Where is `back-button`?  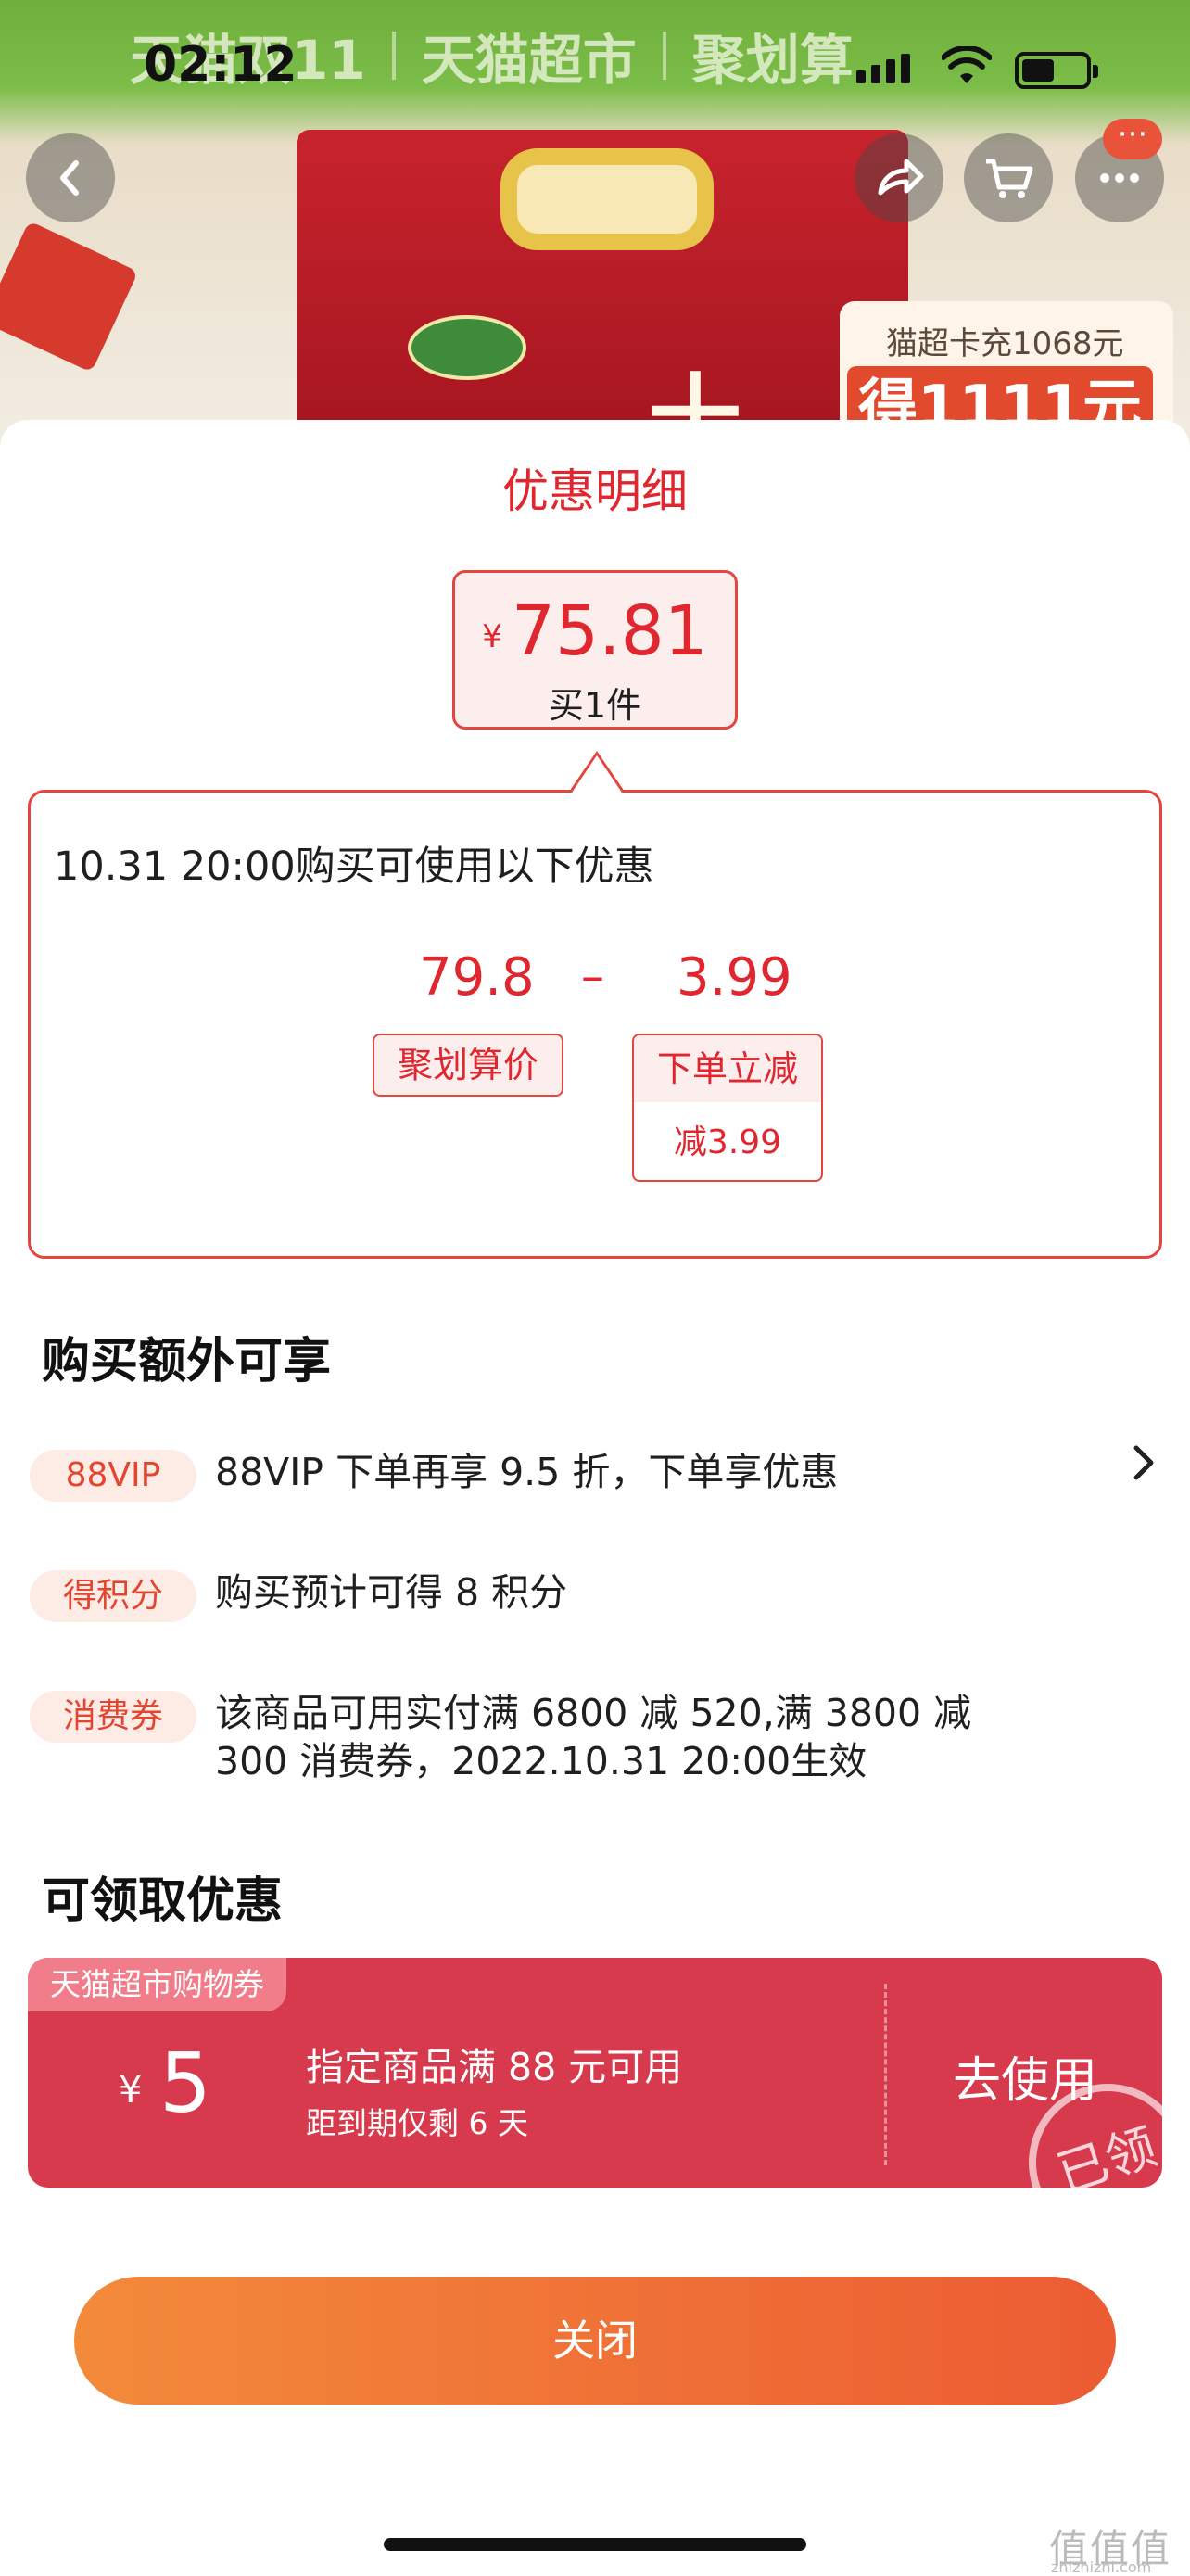 back-button is located at coordinates (70, 177).